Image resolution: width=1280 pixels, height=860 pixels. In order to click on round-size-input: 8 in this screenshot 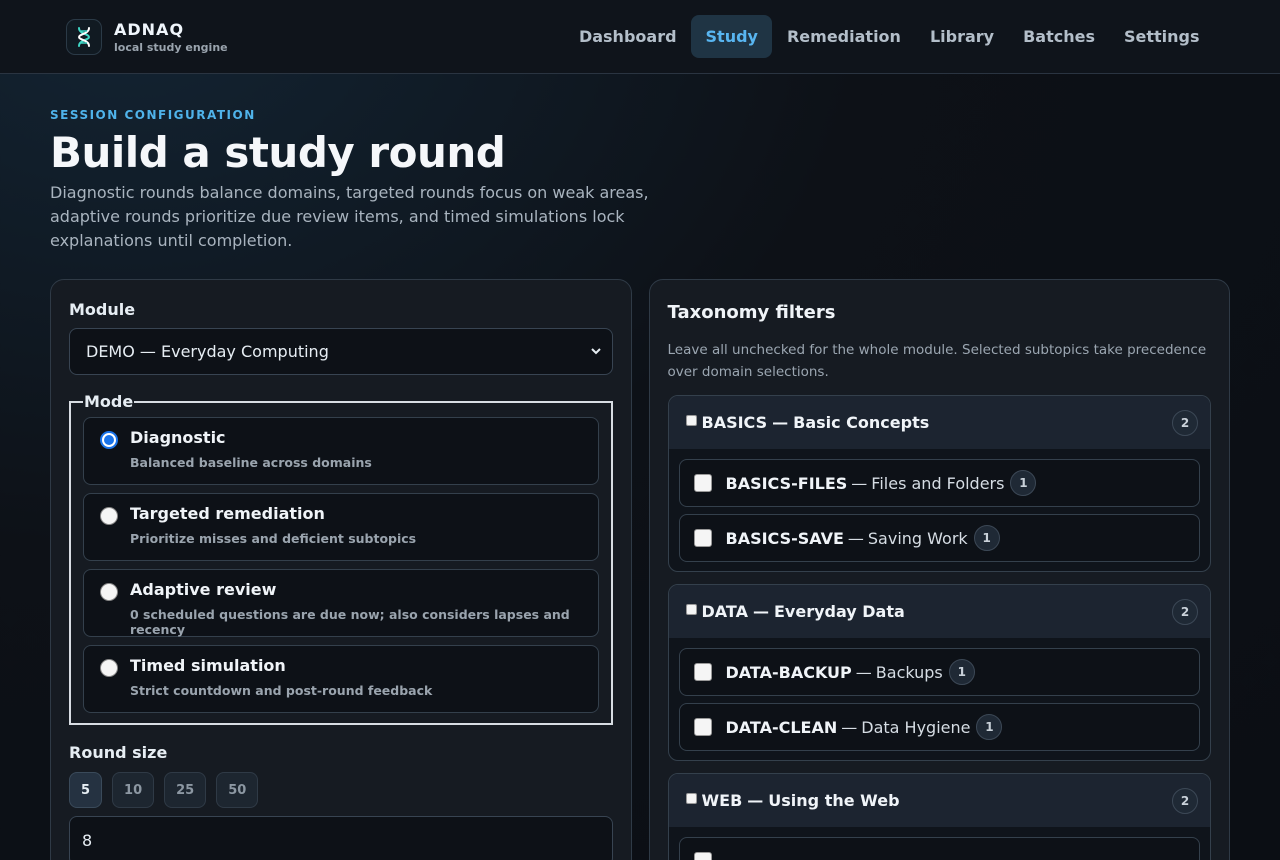, I will do `click(341, 838)`.